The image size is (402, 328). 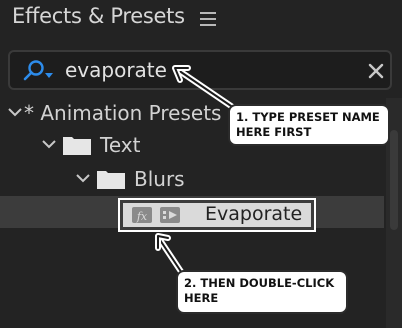 I want to click on fx-preset-icon: fx, so click(x=142, y=215).